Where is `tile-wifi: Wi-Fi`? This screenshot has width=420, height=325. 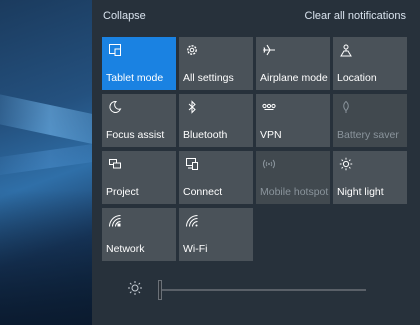 tile-wifi: Wi-Fi is located at coordinates (216, 234).